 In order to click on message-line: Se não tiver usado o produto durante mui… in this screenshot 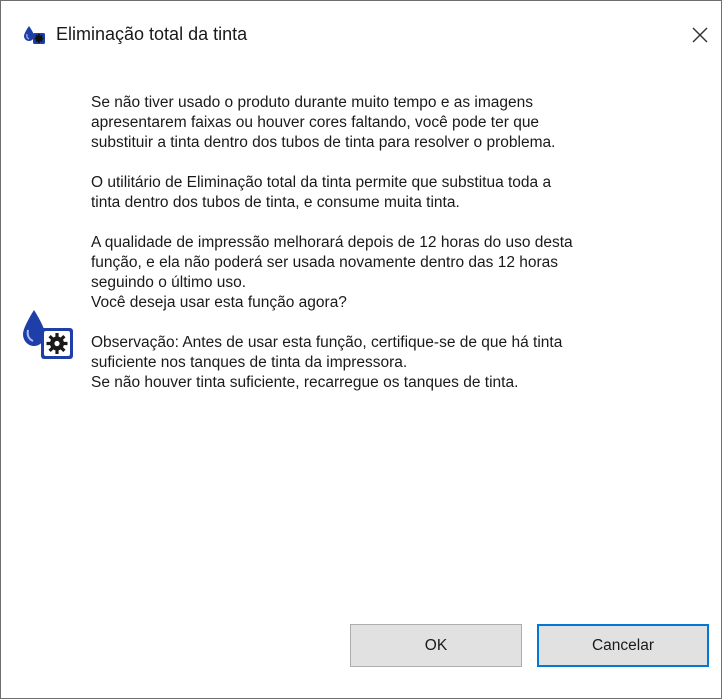, I will do `click(312, 102)`.